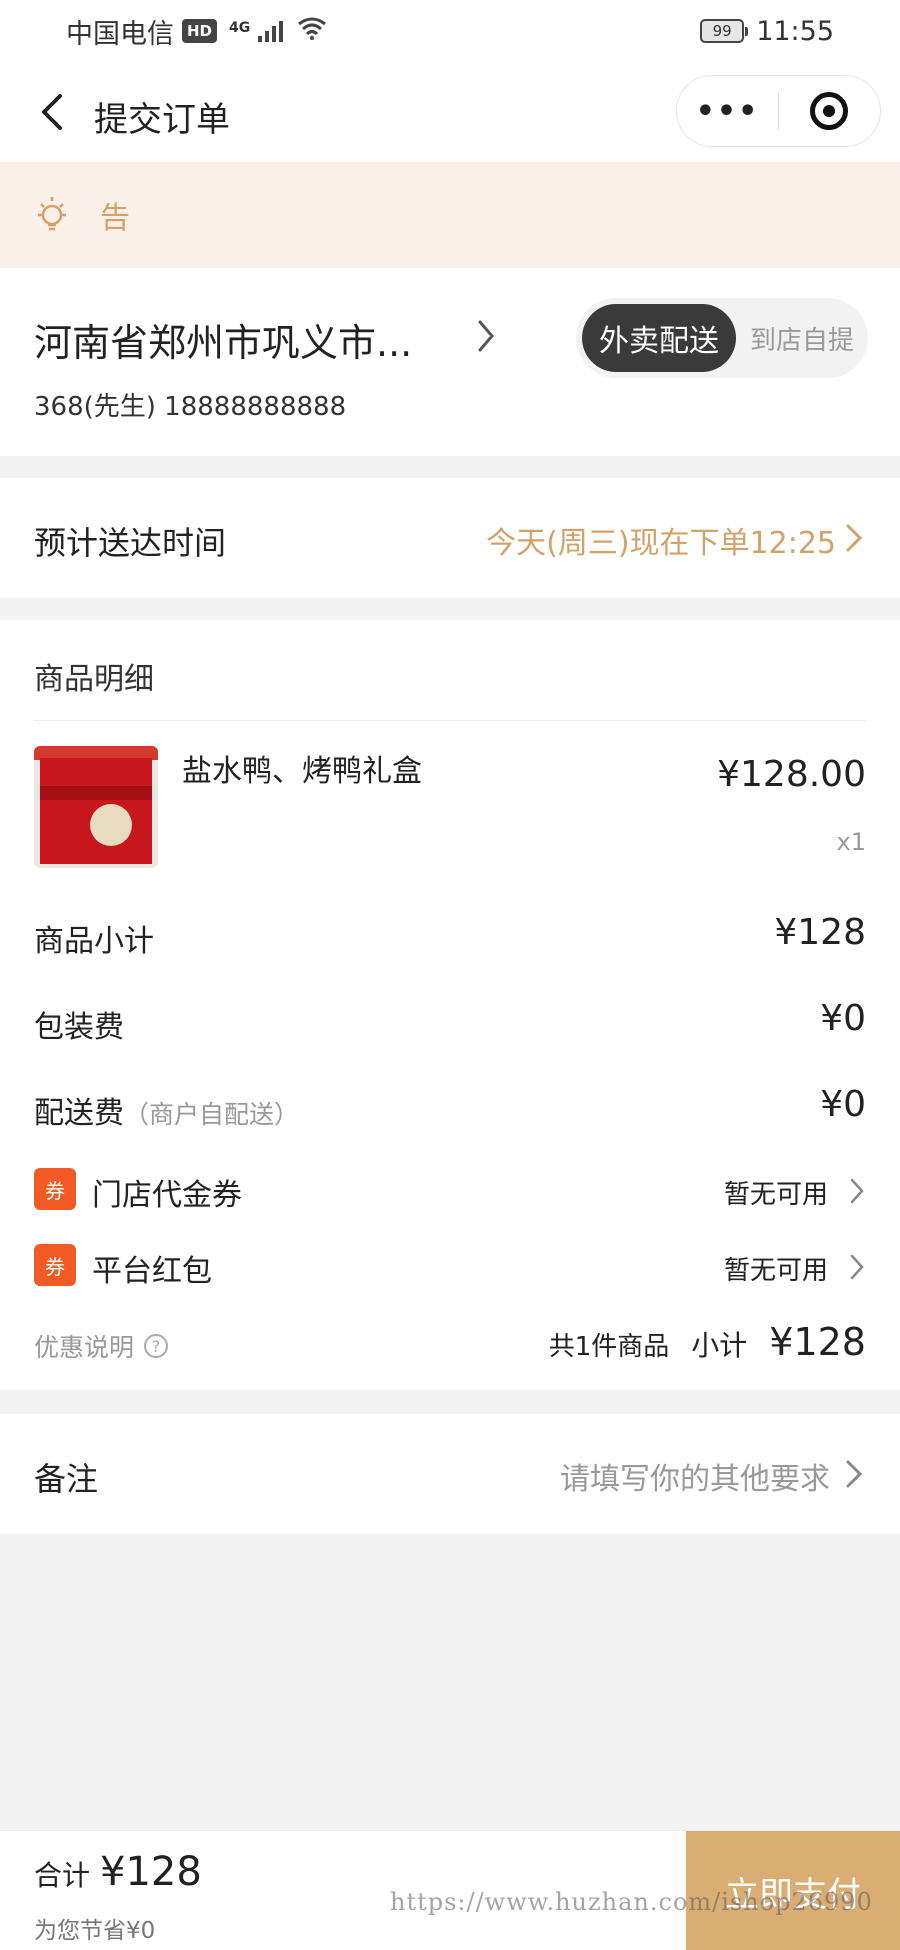 The image size is (900, 1950). What do you see at coordinates (450, 1474) in the screenshot?
I see `remark-row: 备注 请填写你的其他要求` at bounding box center [450, 1474].